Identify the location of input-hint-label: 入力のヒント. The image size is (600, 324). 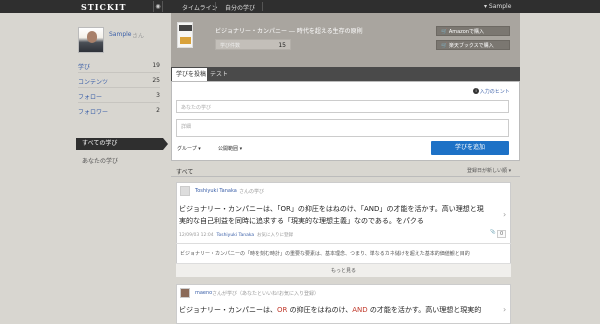
(494, 92).